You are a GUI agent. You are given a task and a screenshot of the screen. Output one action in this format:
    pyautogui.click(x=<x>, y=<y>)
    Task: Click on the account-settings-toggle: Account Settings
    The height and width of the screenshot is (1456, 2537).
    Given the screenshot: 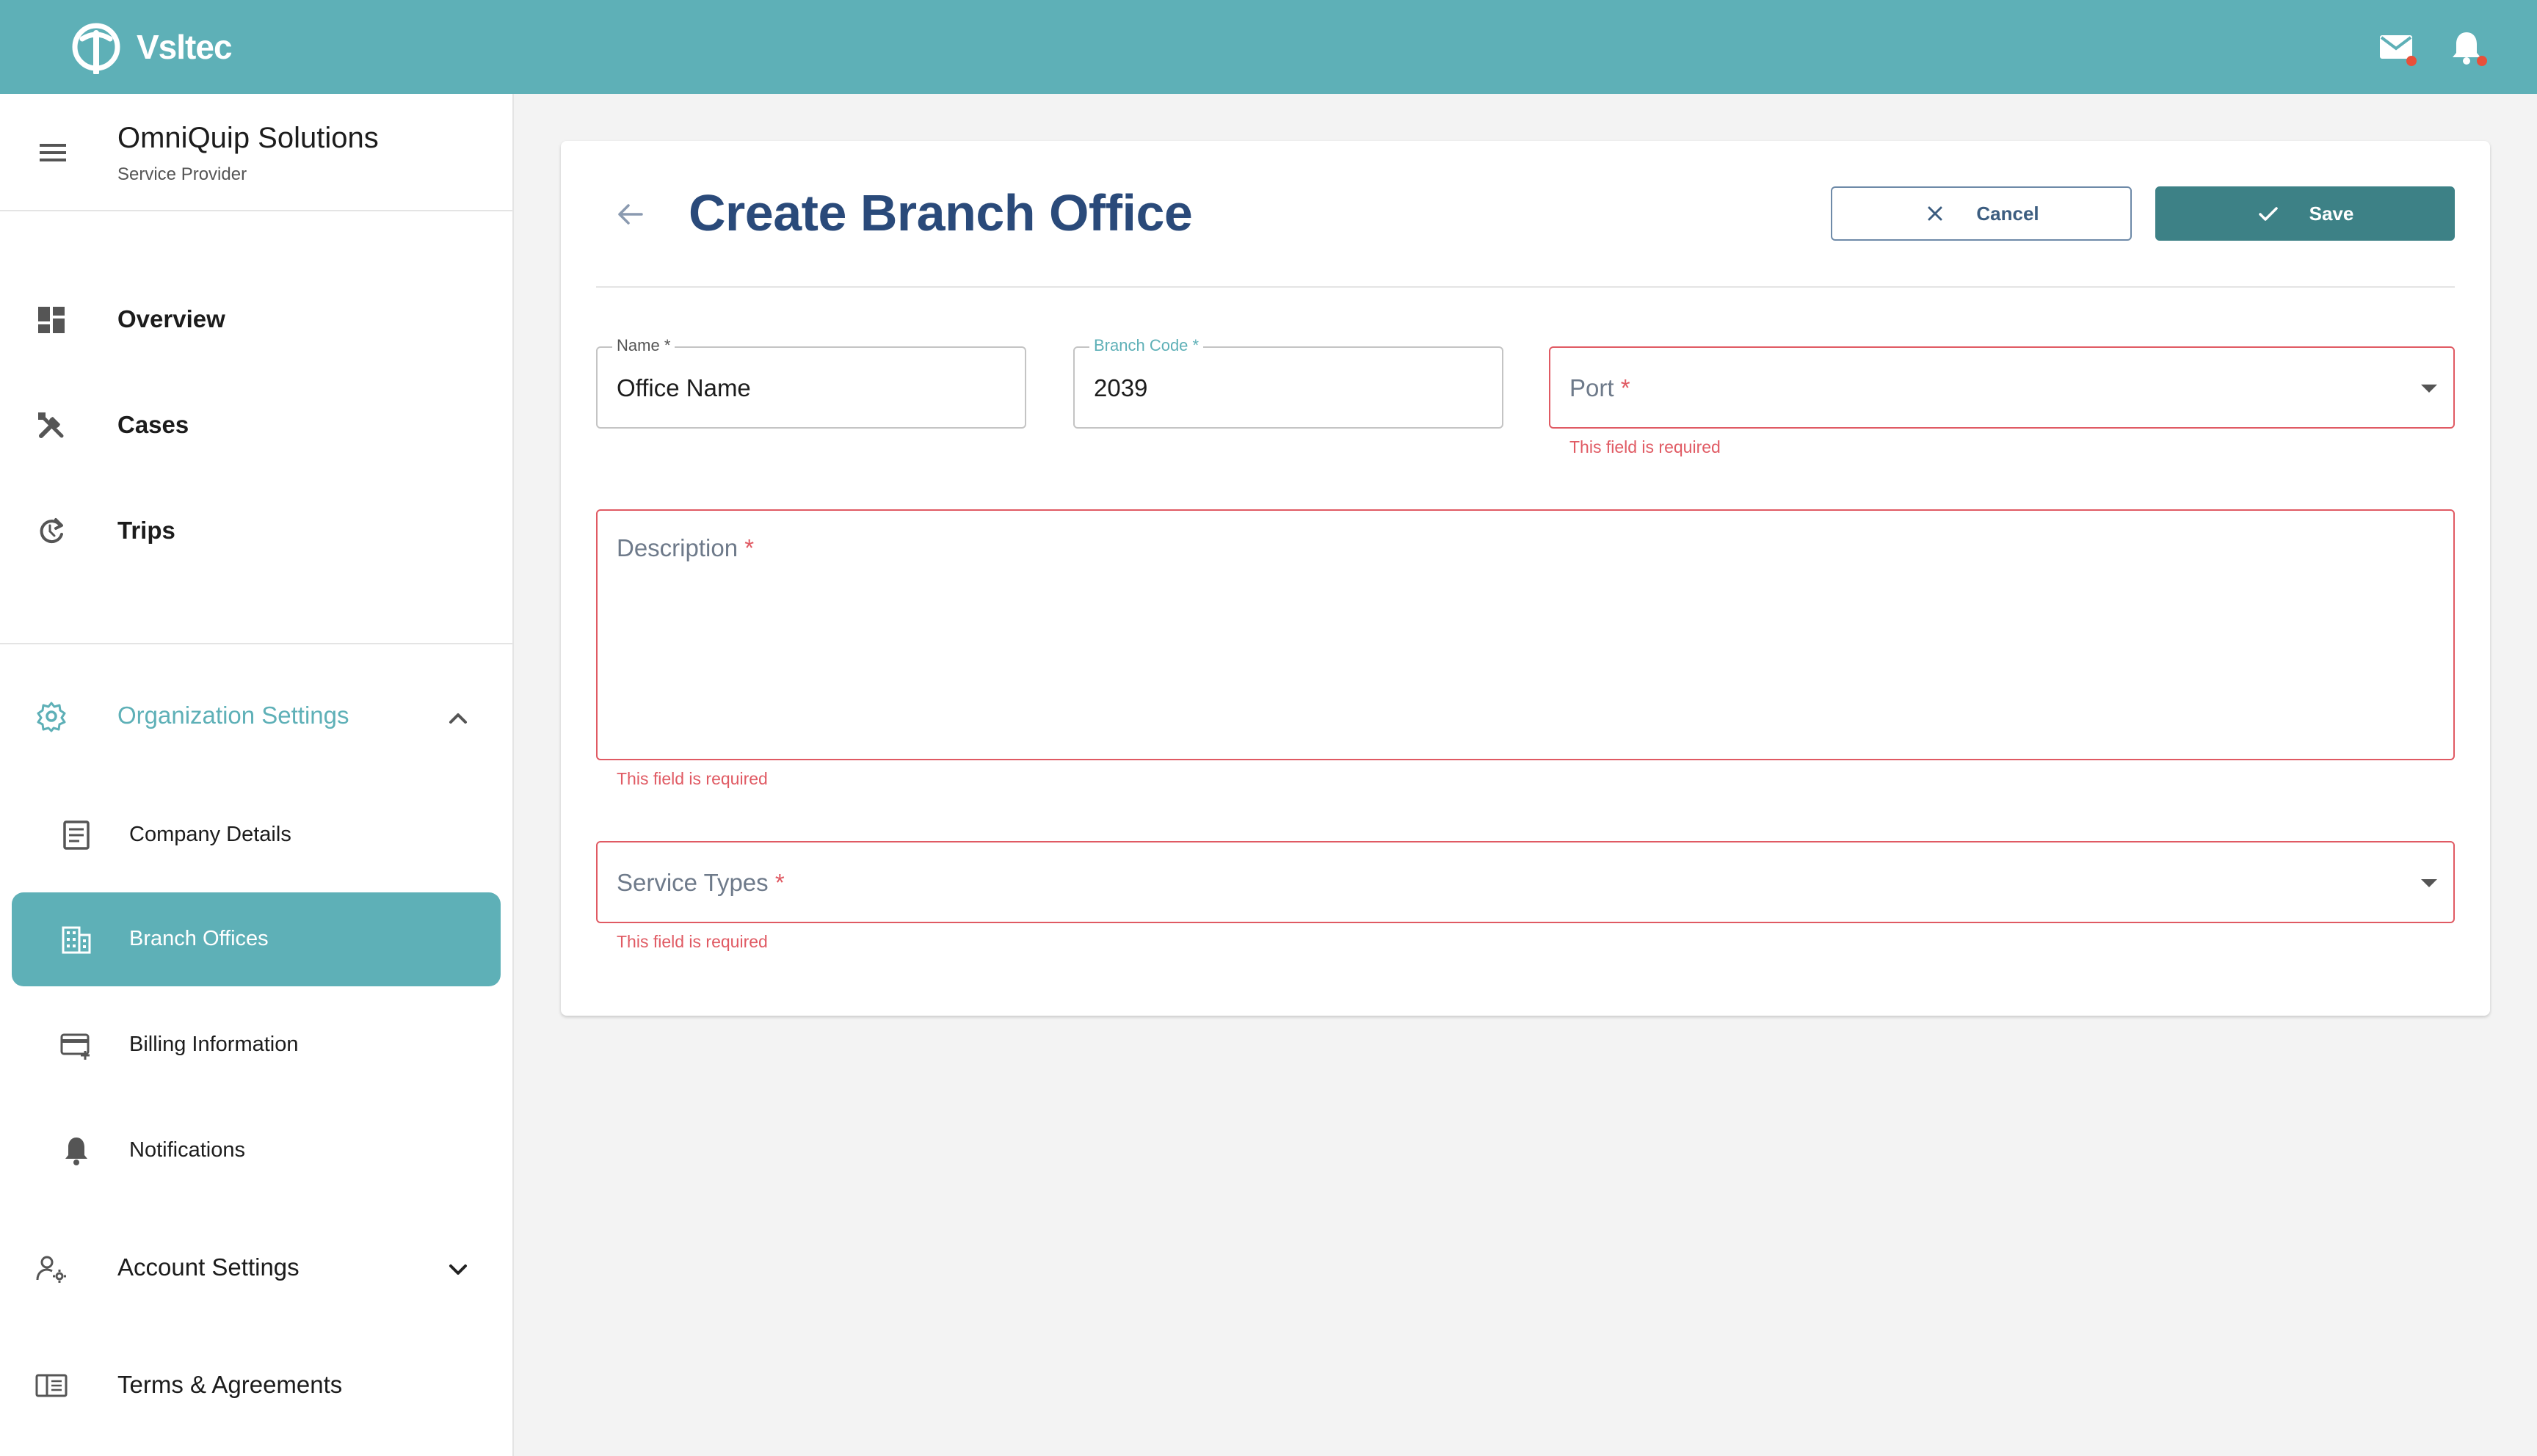 What is the action you would take?
    pyautogui.click(x=256, y=1268)
    